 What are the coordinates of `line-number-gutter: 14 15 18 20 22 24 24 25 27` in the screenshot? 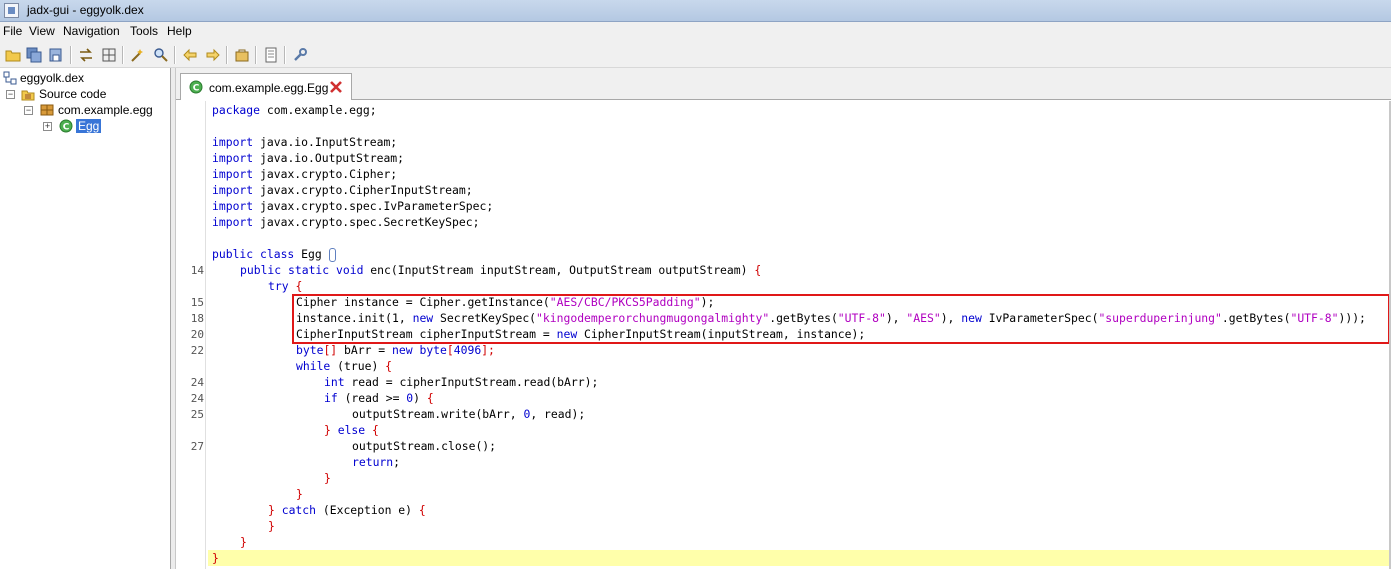 It's located at (191, 335).